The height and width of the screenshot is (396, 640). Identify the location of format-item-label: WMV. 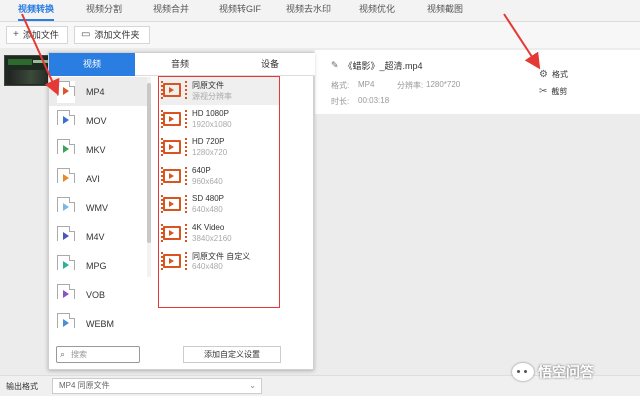
(97, 207).